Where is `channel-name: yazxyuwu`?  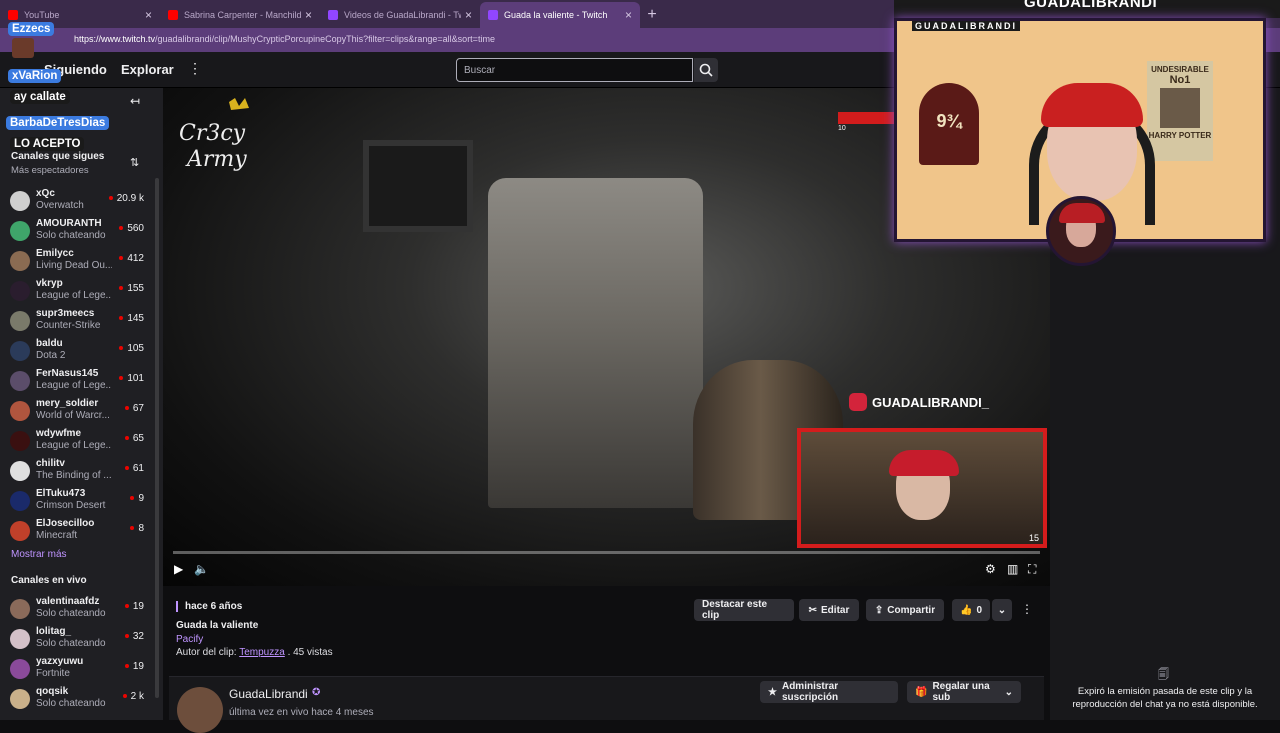
channel-name: yazxyuwu is located at coordinates (60, 661).